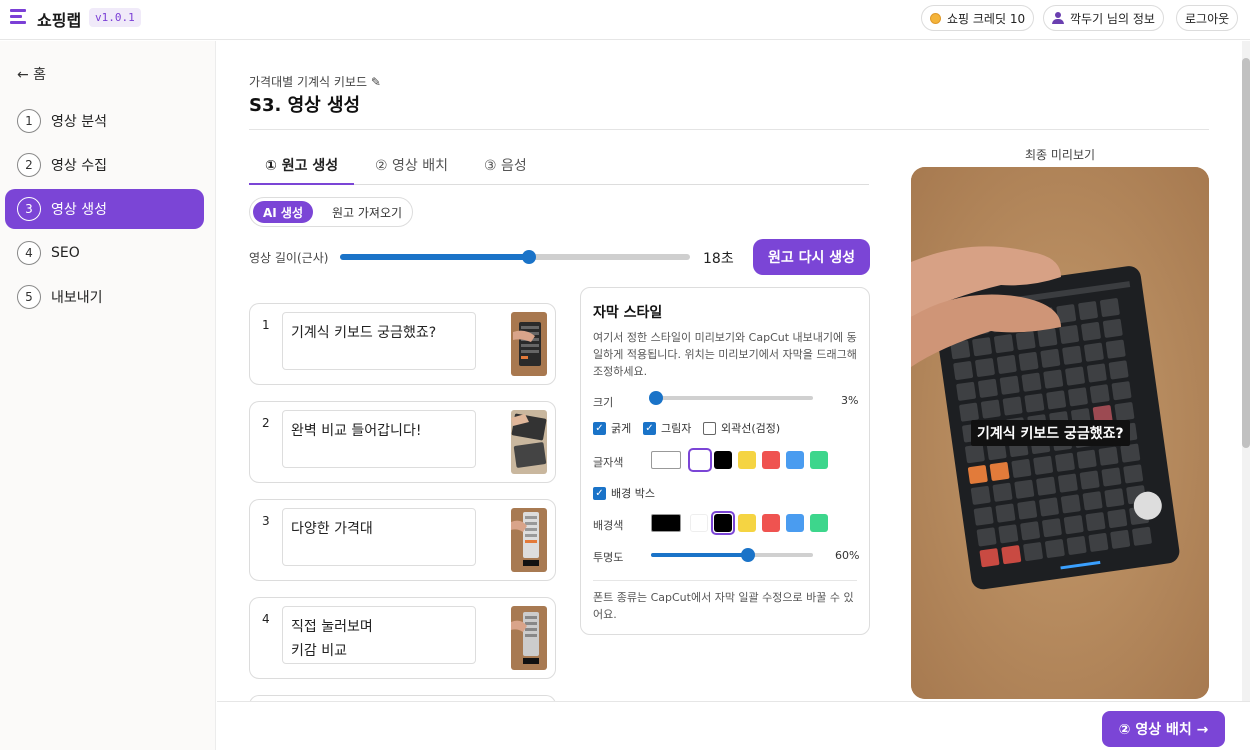  I want to click on text-color-blue, so click(795, 460).